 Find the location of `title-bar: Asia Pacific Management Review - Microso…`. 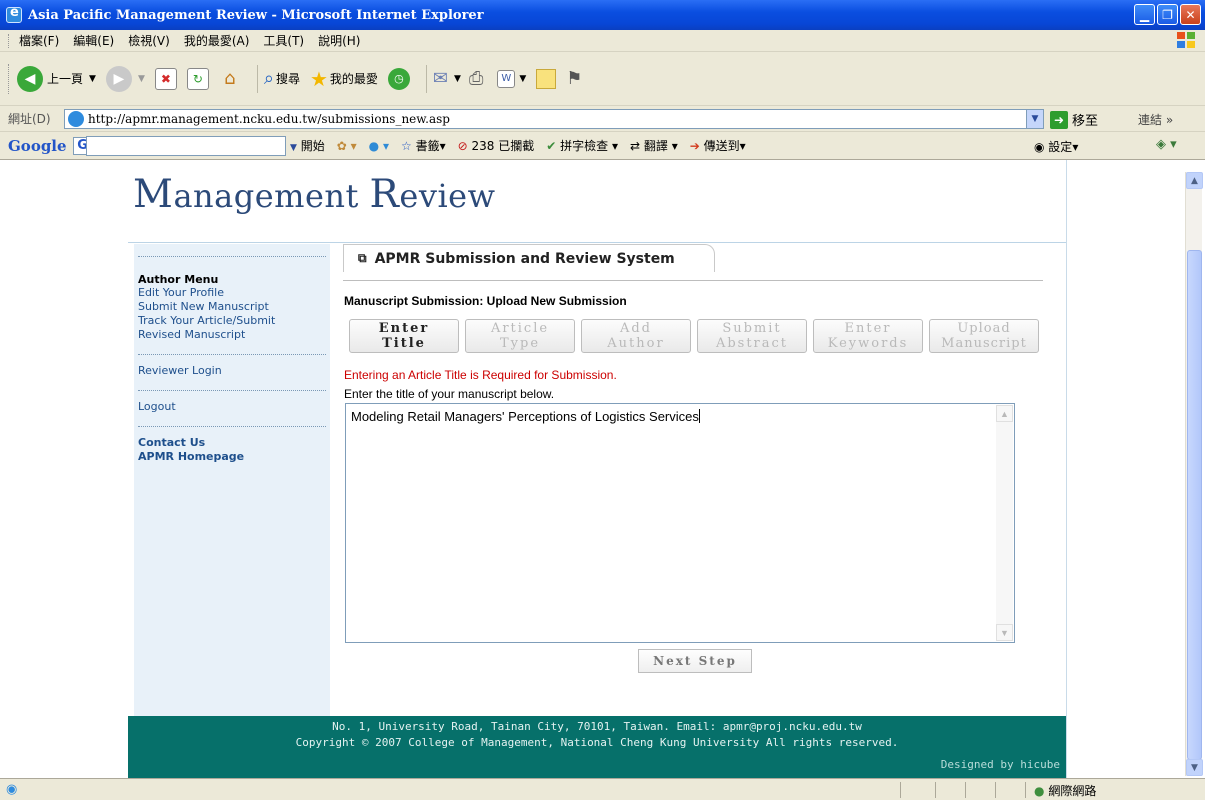

title-bar: Asia Pacific Management Review - Microso… is located at coordinates (602, 15).